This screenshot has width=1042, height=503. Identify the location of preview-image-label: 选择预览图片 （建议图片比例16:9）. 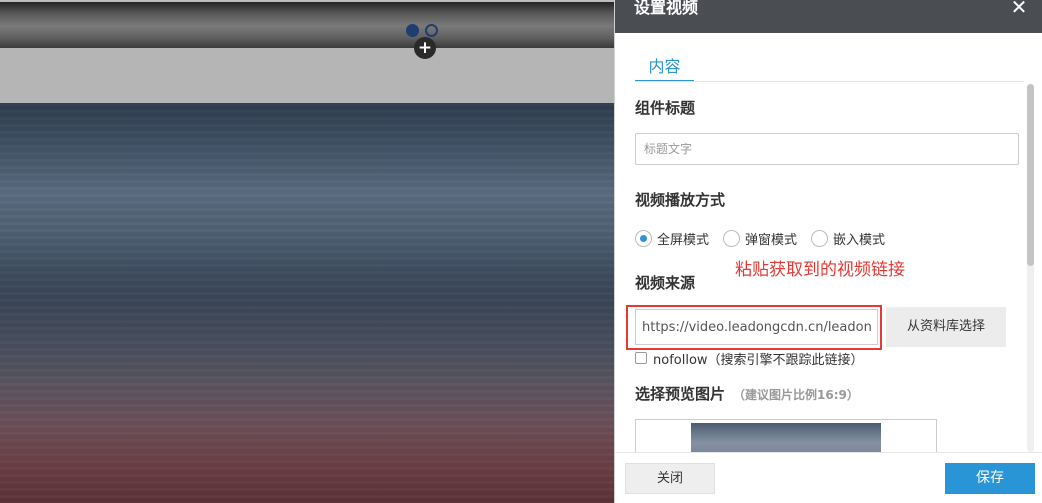
(747, 394).